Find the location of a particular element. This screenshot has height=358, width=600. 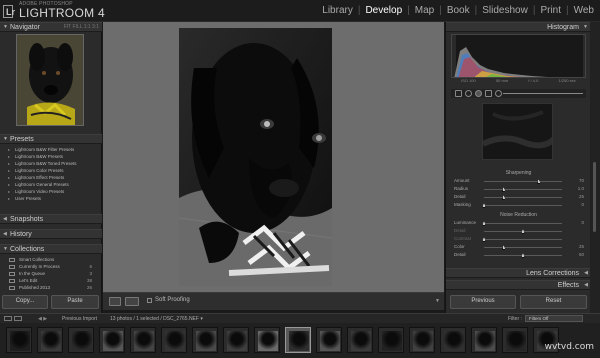

crop-tool-icon is located at coordinates (458, 93).